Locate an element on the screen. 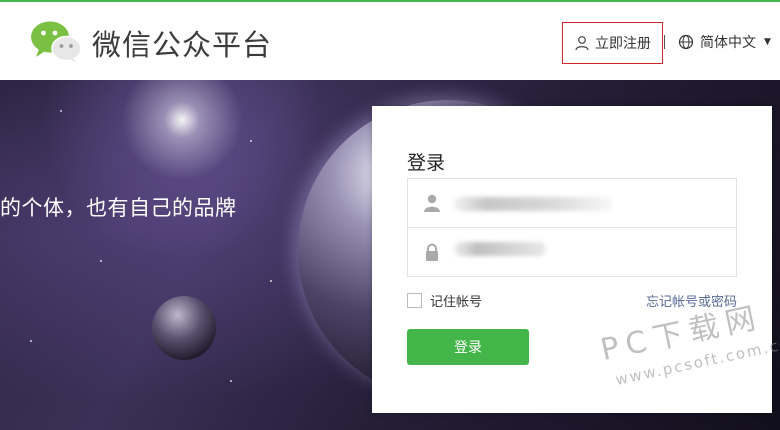  wechat-logo-icon is located at coordinates (56, 42).